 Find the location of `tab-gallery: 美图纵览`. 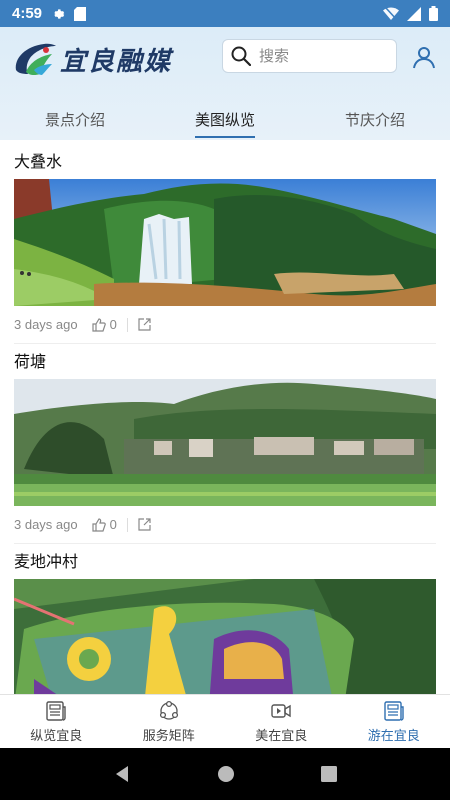

tab-gallery: 美图纵览 is located at coordinates (225, 119).